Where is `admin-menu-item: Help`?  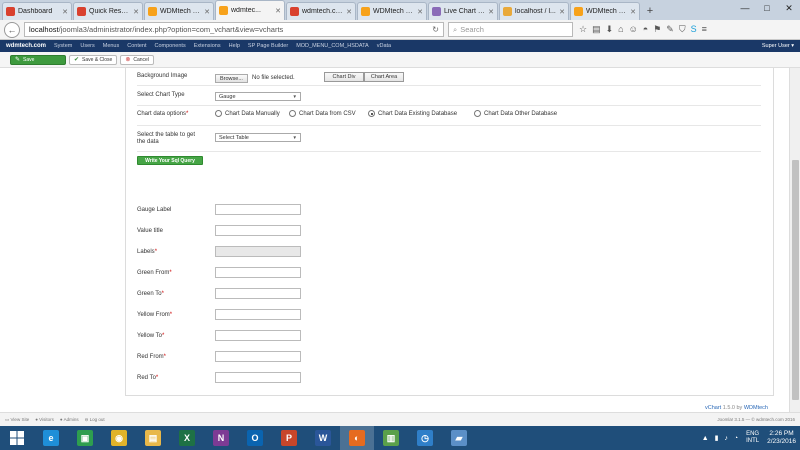 admin-menu-item: Help is located at coordinates (234, 46).